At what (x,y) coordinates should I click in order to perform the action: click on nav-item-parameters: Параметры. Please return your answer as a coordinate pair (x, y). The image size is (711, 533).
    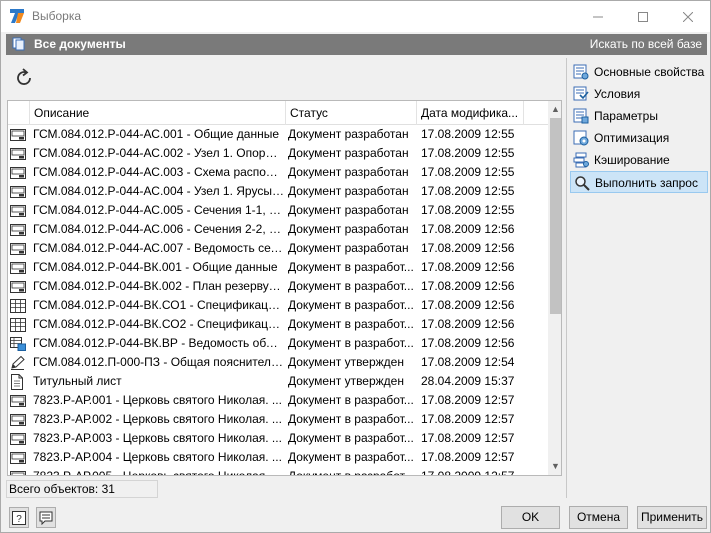
    Looking at the image, I should click on (639, 116).